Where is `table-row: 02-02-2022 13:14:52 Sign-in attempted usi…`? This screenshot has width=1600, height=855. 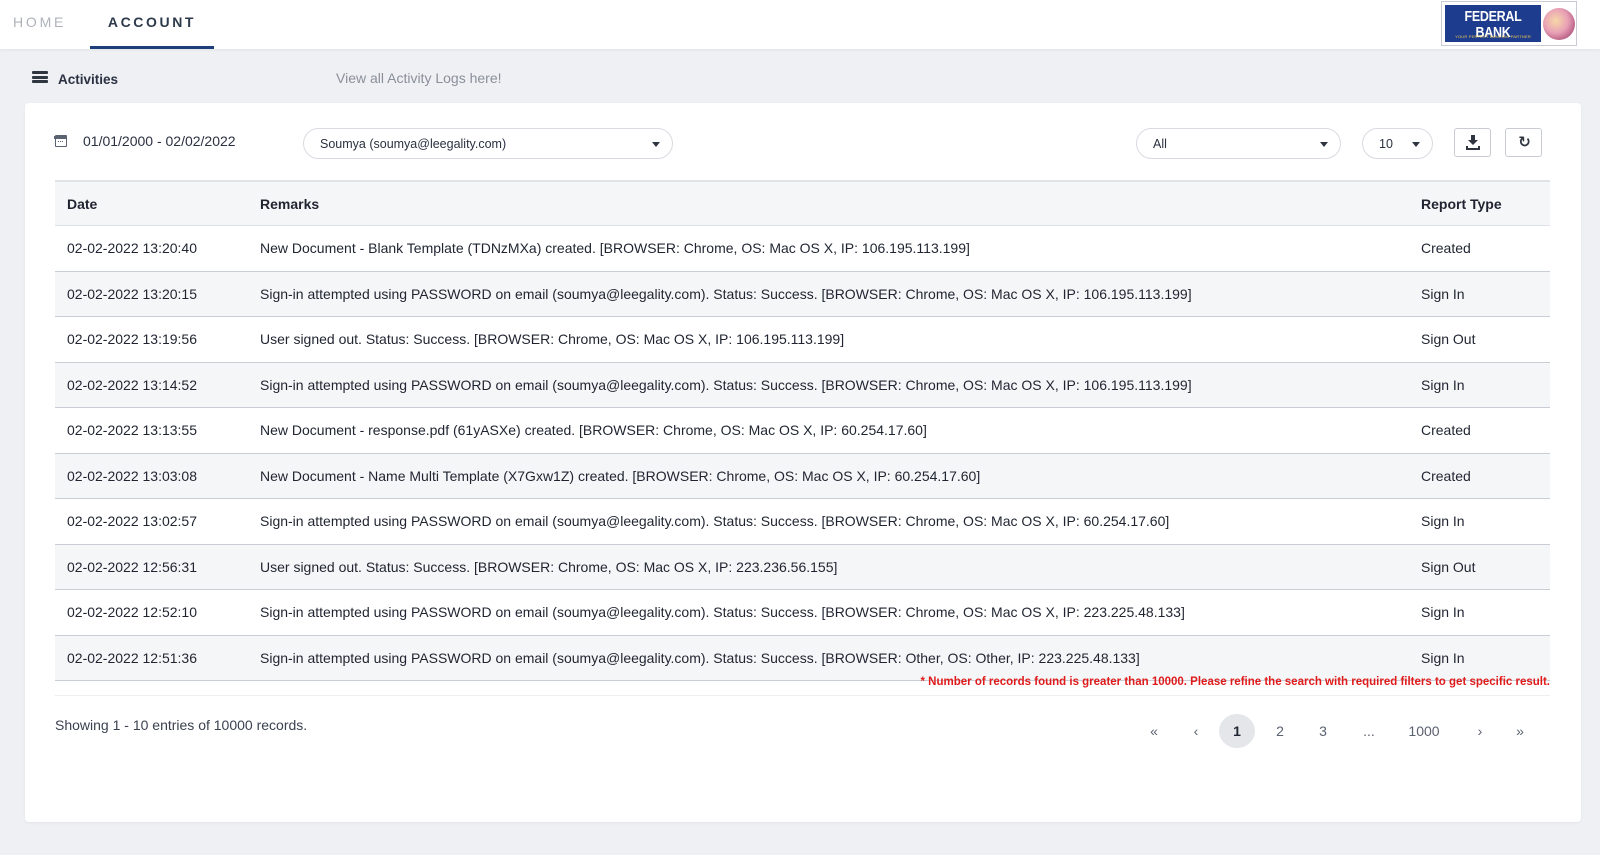 table-row: 02-02-2022 13:14:52 Sign-in attempted usi… is located at coordinates (802, 385).